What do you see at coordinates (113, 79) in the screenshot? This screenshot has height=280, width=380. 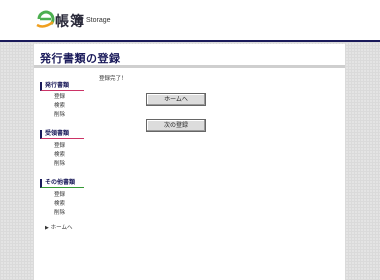 I see `status-message: 登録完了！` at bounding box center [113, 79].